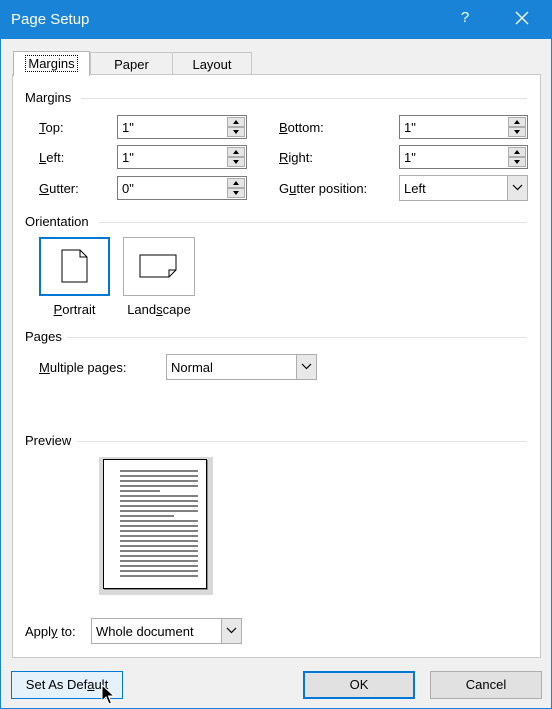  What do you see at coordinates (74, 309) in the screenshot?
I see `portrait-label: Portrait` at bounding box center [74, 309].